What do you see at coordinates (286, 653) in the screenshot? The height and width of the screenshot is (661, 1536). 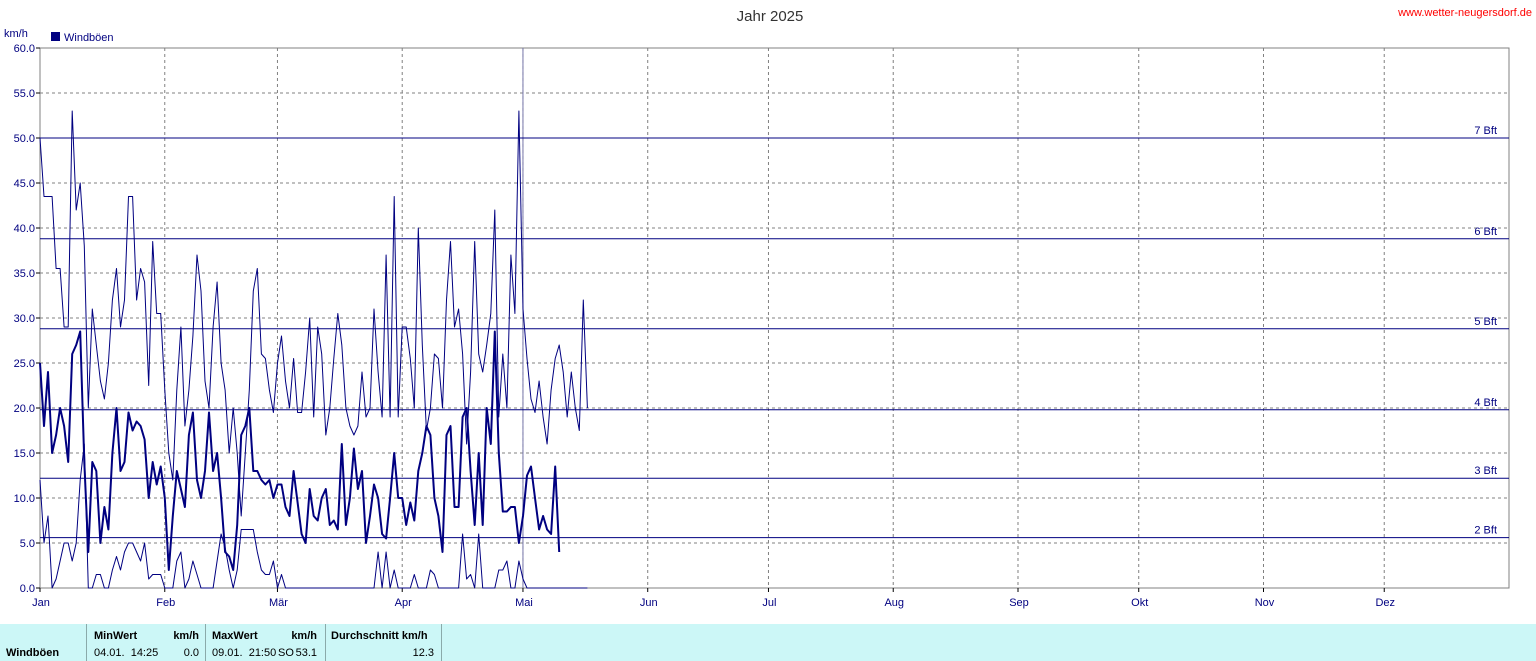 I see `max-direction: SO` at bounding box center [286, 653].